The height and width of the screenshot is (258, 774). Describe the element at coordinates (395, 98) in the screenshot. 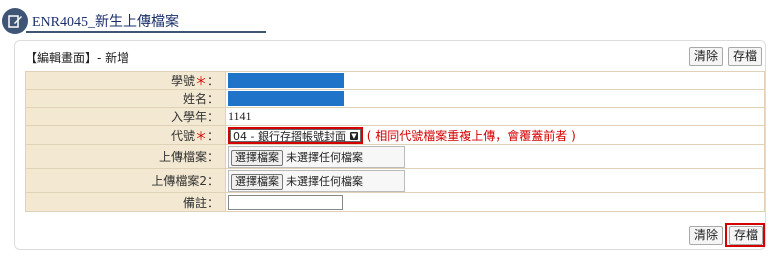

I see `row-name: 姓名：` at that location.